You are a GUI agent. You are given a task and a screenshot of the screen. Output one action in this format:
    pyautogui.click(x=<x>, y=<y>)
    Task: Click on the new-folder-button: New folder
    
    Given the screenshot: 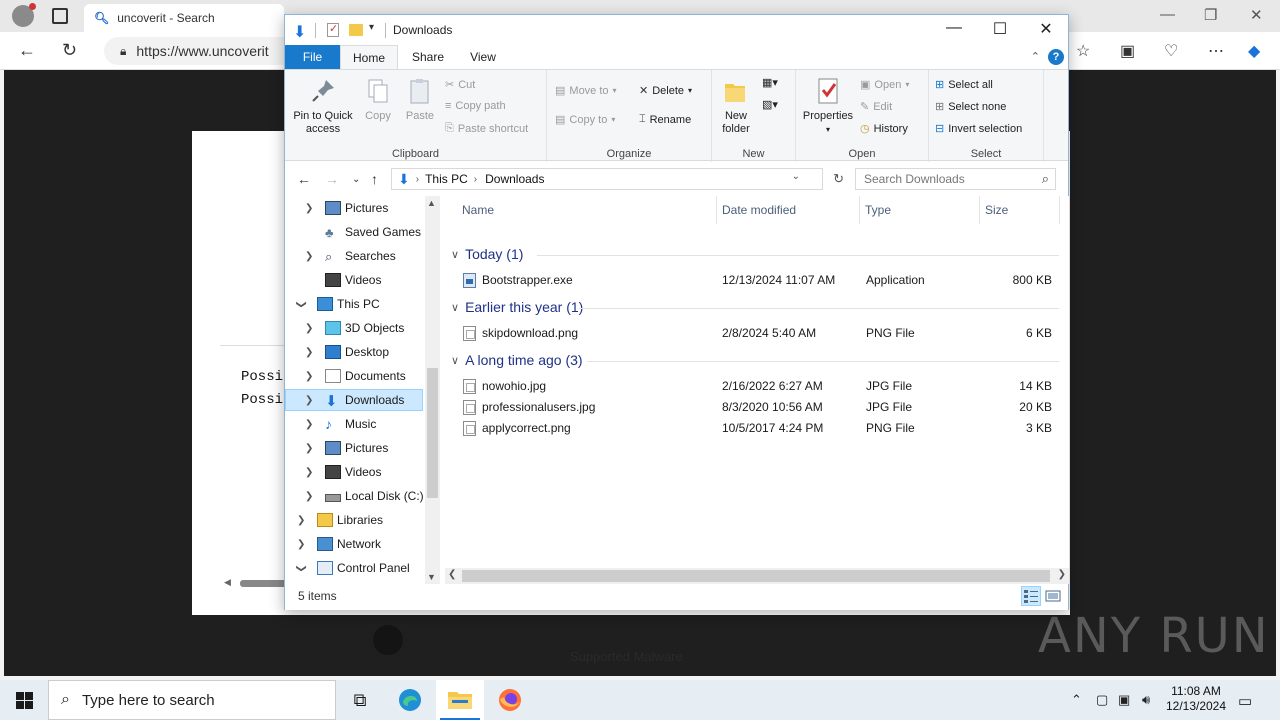 What is the action you would take?
    pyautogui.click(x=736, y=106)
    